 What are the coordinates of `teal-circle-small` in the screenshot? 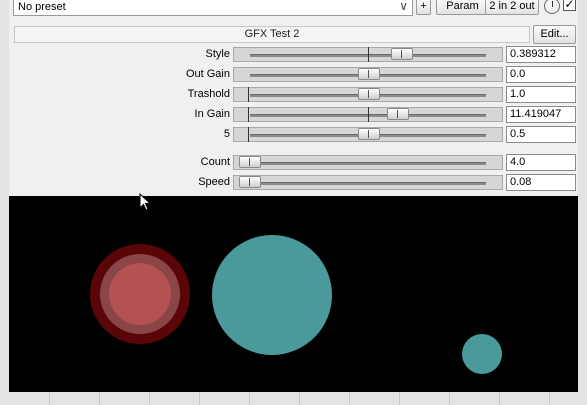 It's located at (482, 354).